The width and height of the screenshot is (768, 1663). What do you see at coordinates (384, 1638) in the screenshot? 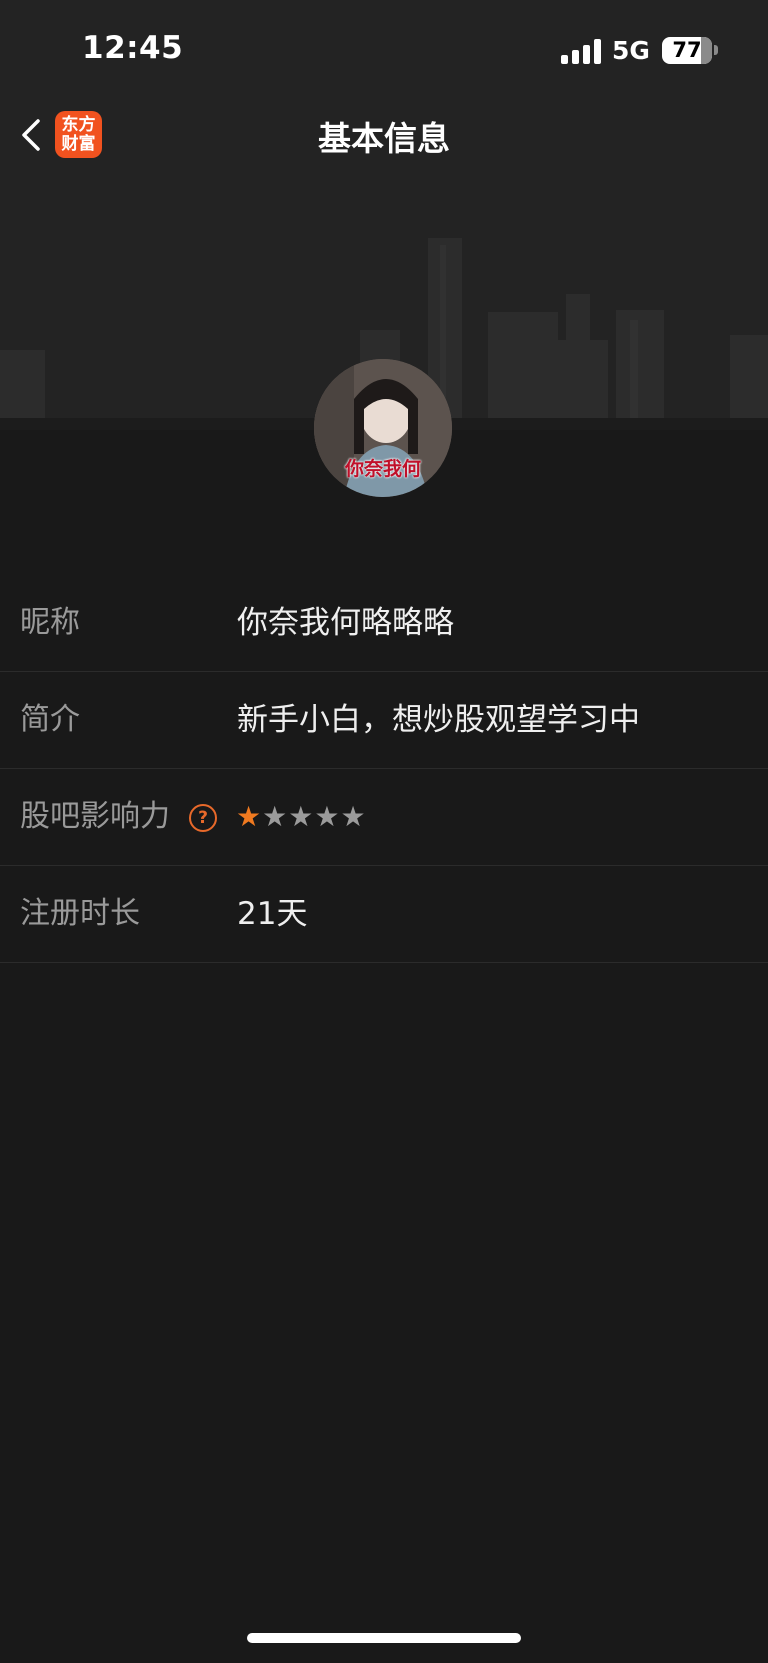
I see `home-indicator` at bounding box center [384, 1638].